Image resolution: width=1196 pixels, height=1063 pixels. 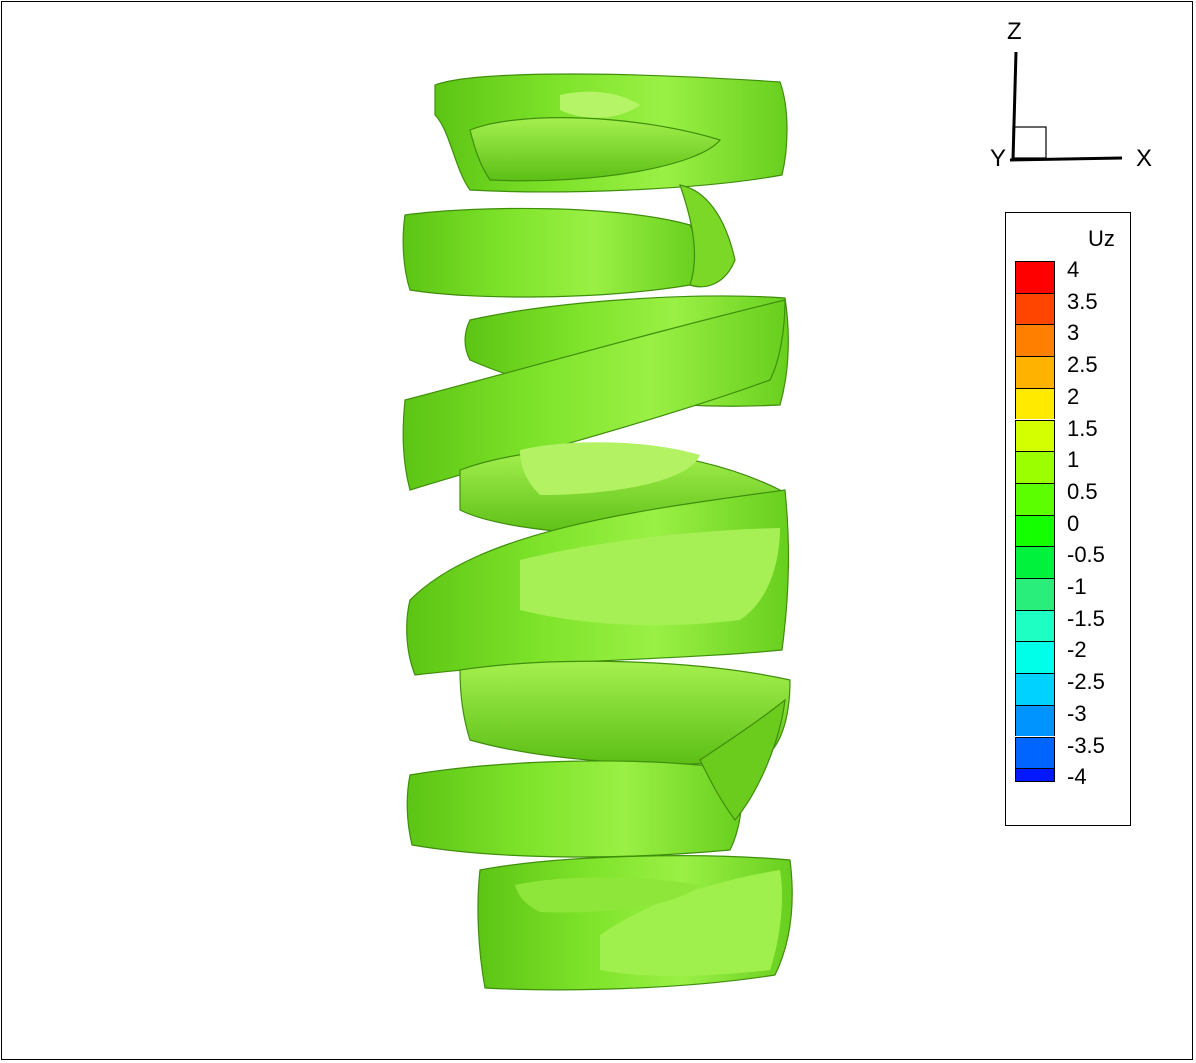 I want to click on legend-tick-label: 0.5, so click(x=1082, y=491).